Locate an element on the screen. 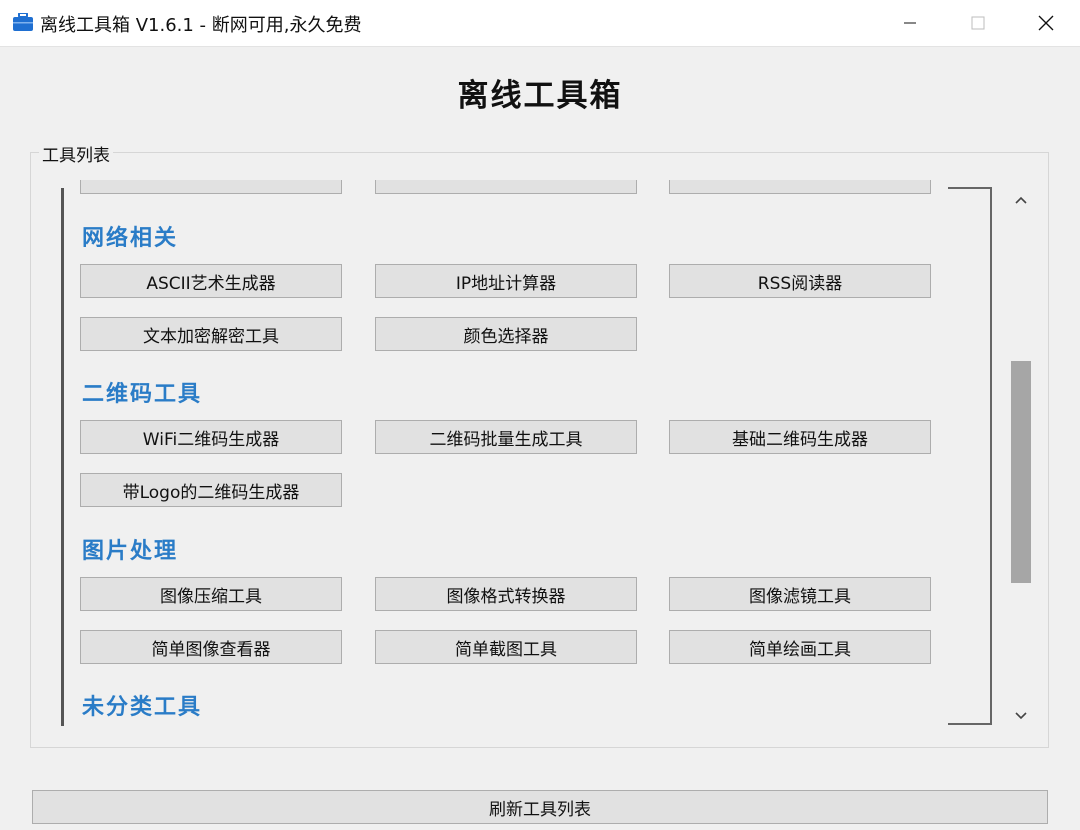  tool-button-ip-calculator: IP地址计算器 is located at coordinates (506, 281).